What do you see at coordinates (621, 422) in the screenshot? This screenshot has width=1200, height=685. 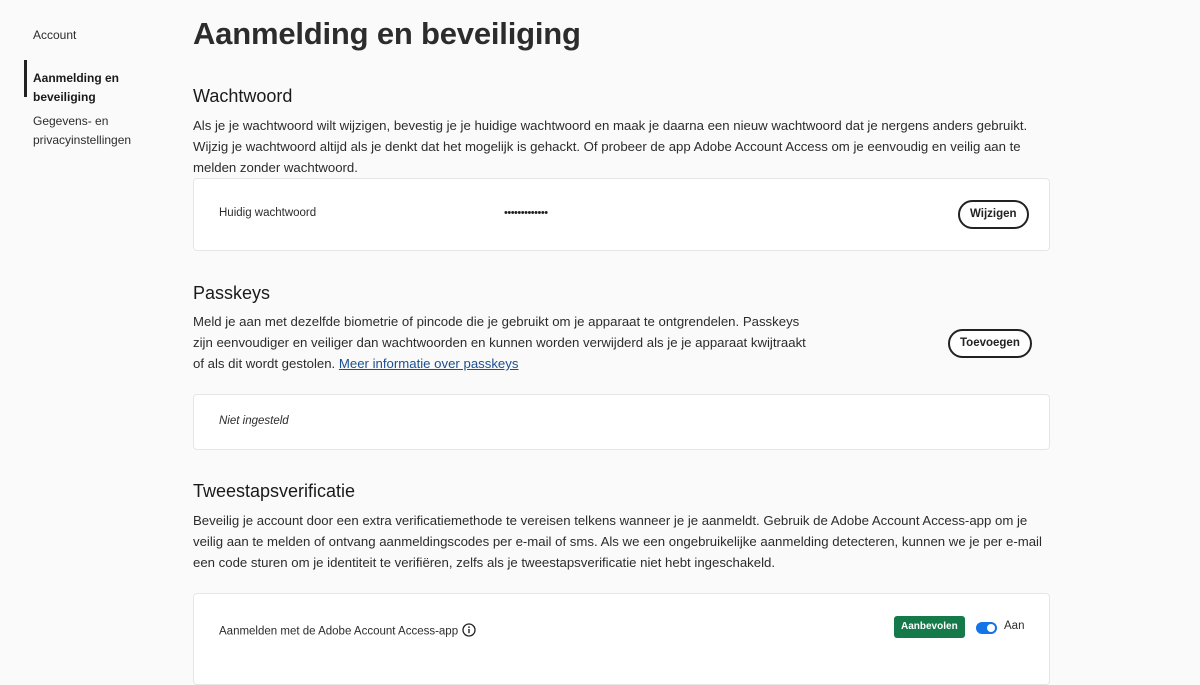 I see `passkeys-card: Niet ingesteld` at bounding box center [621, 422].